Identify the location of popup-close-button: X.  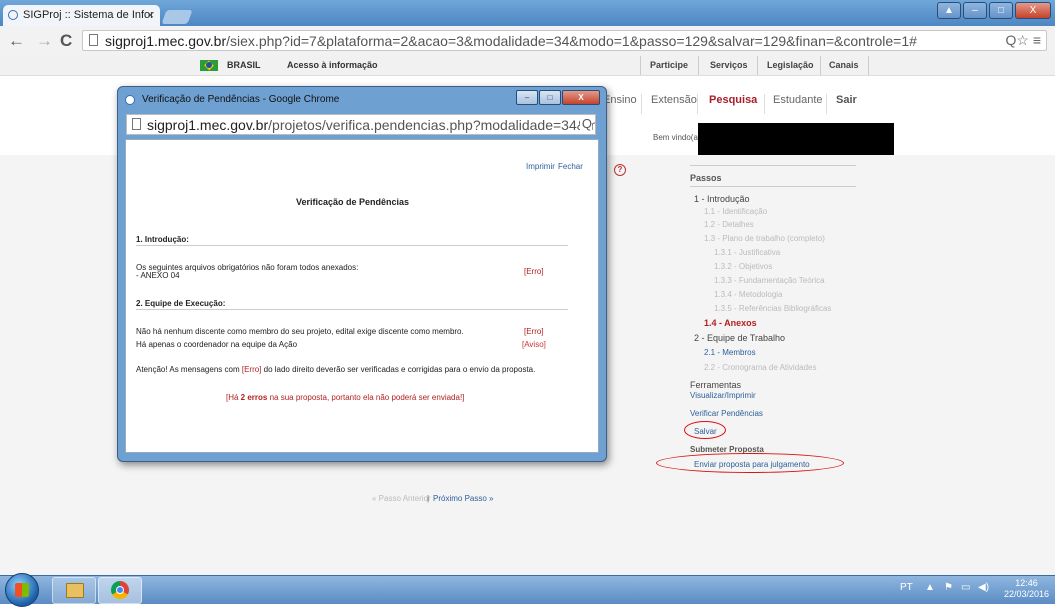
(581, 97).